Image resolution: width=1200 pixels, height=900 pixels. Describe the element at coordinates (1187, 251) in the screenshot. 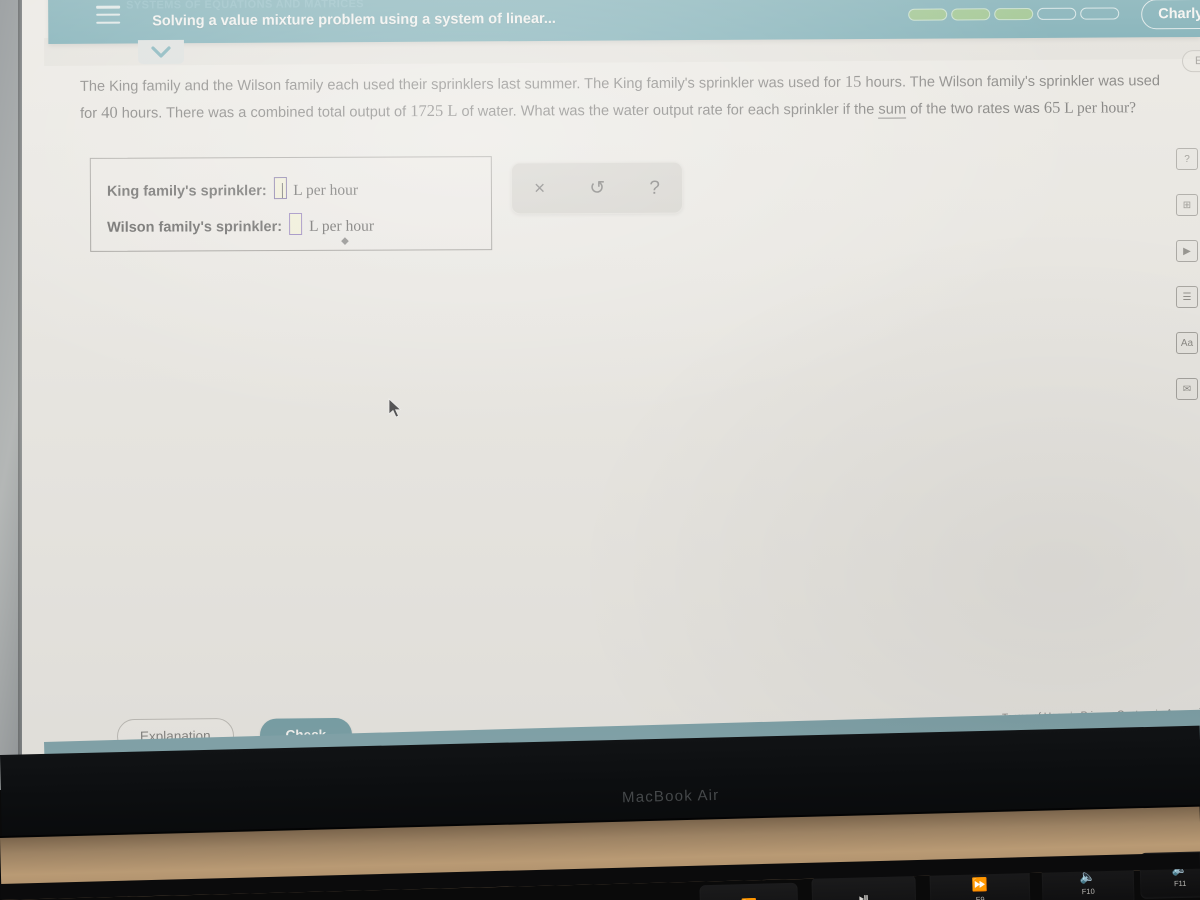

I see `video-icon: ▶` at that location.